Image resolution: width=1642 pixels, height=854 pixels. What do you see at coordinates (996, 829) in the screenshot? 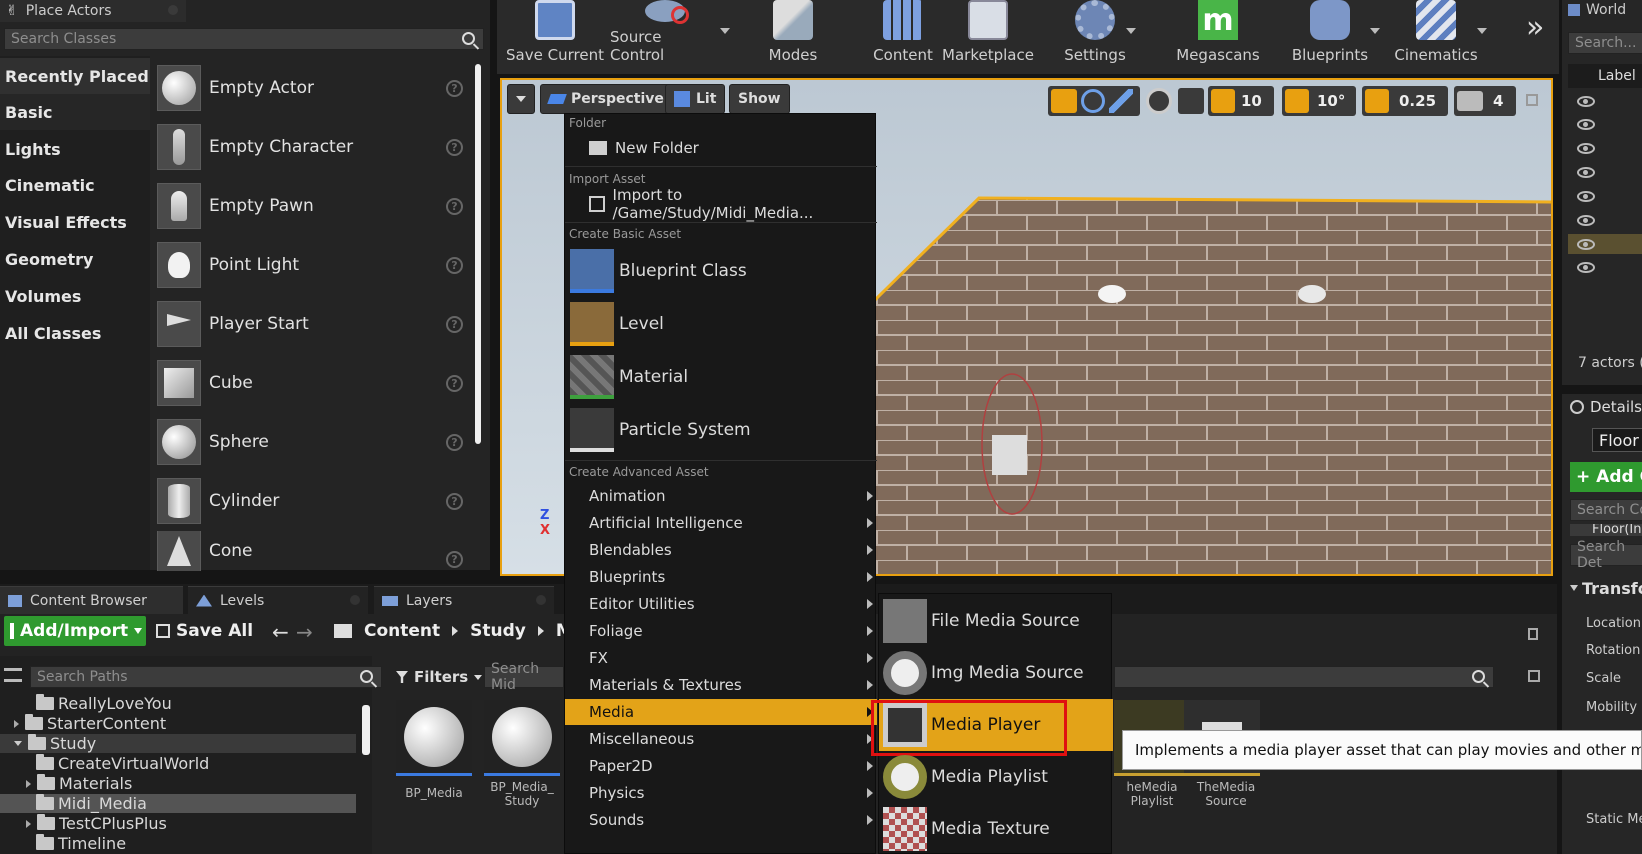
I see `media-texture-item: Media Texture` at bounding box center [996, 829].